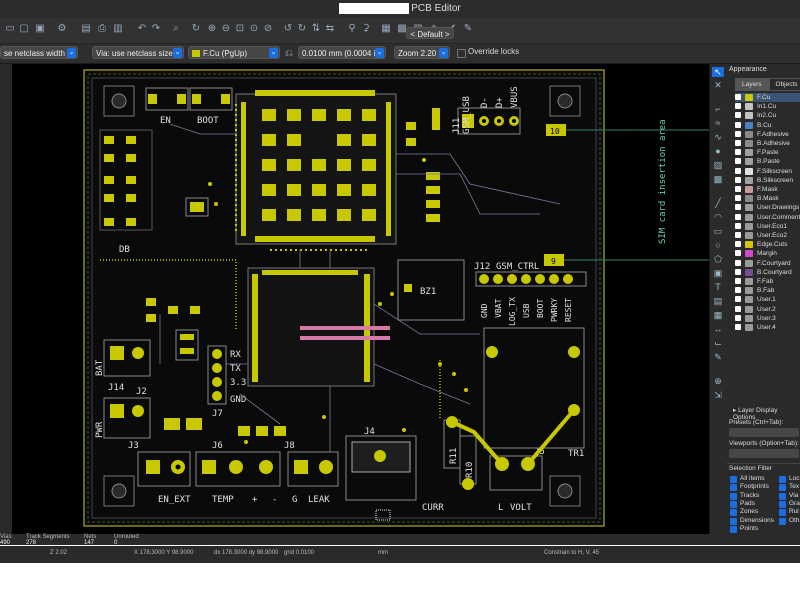 This screenshot has width=800, height=600. I want to click on draw-arc-icon: ◠, so click(718, 217).